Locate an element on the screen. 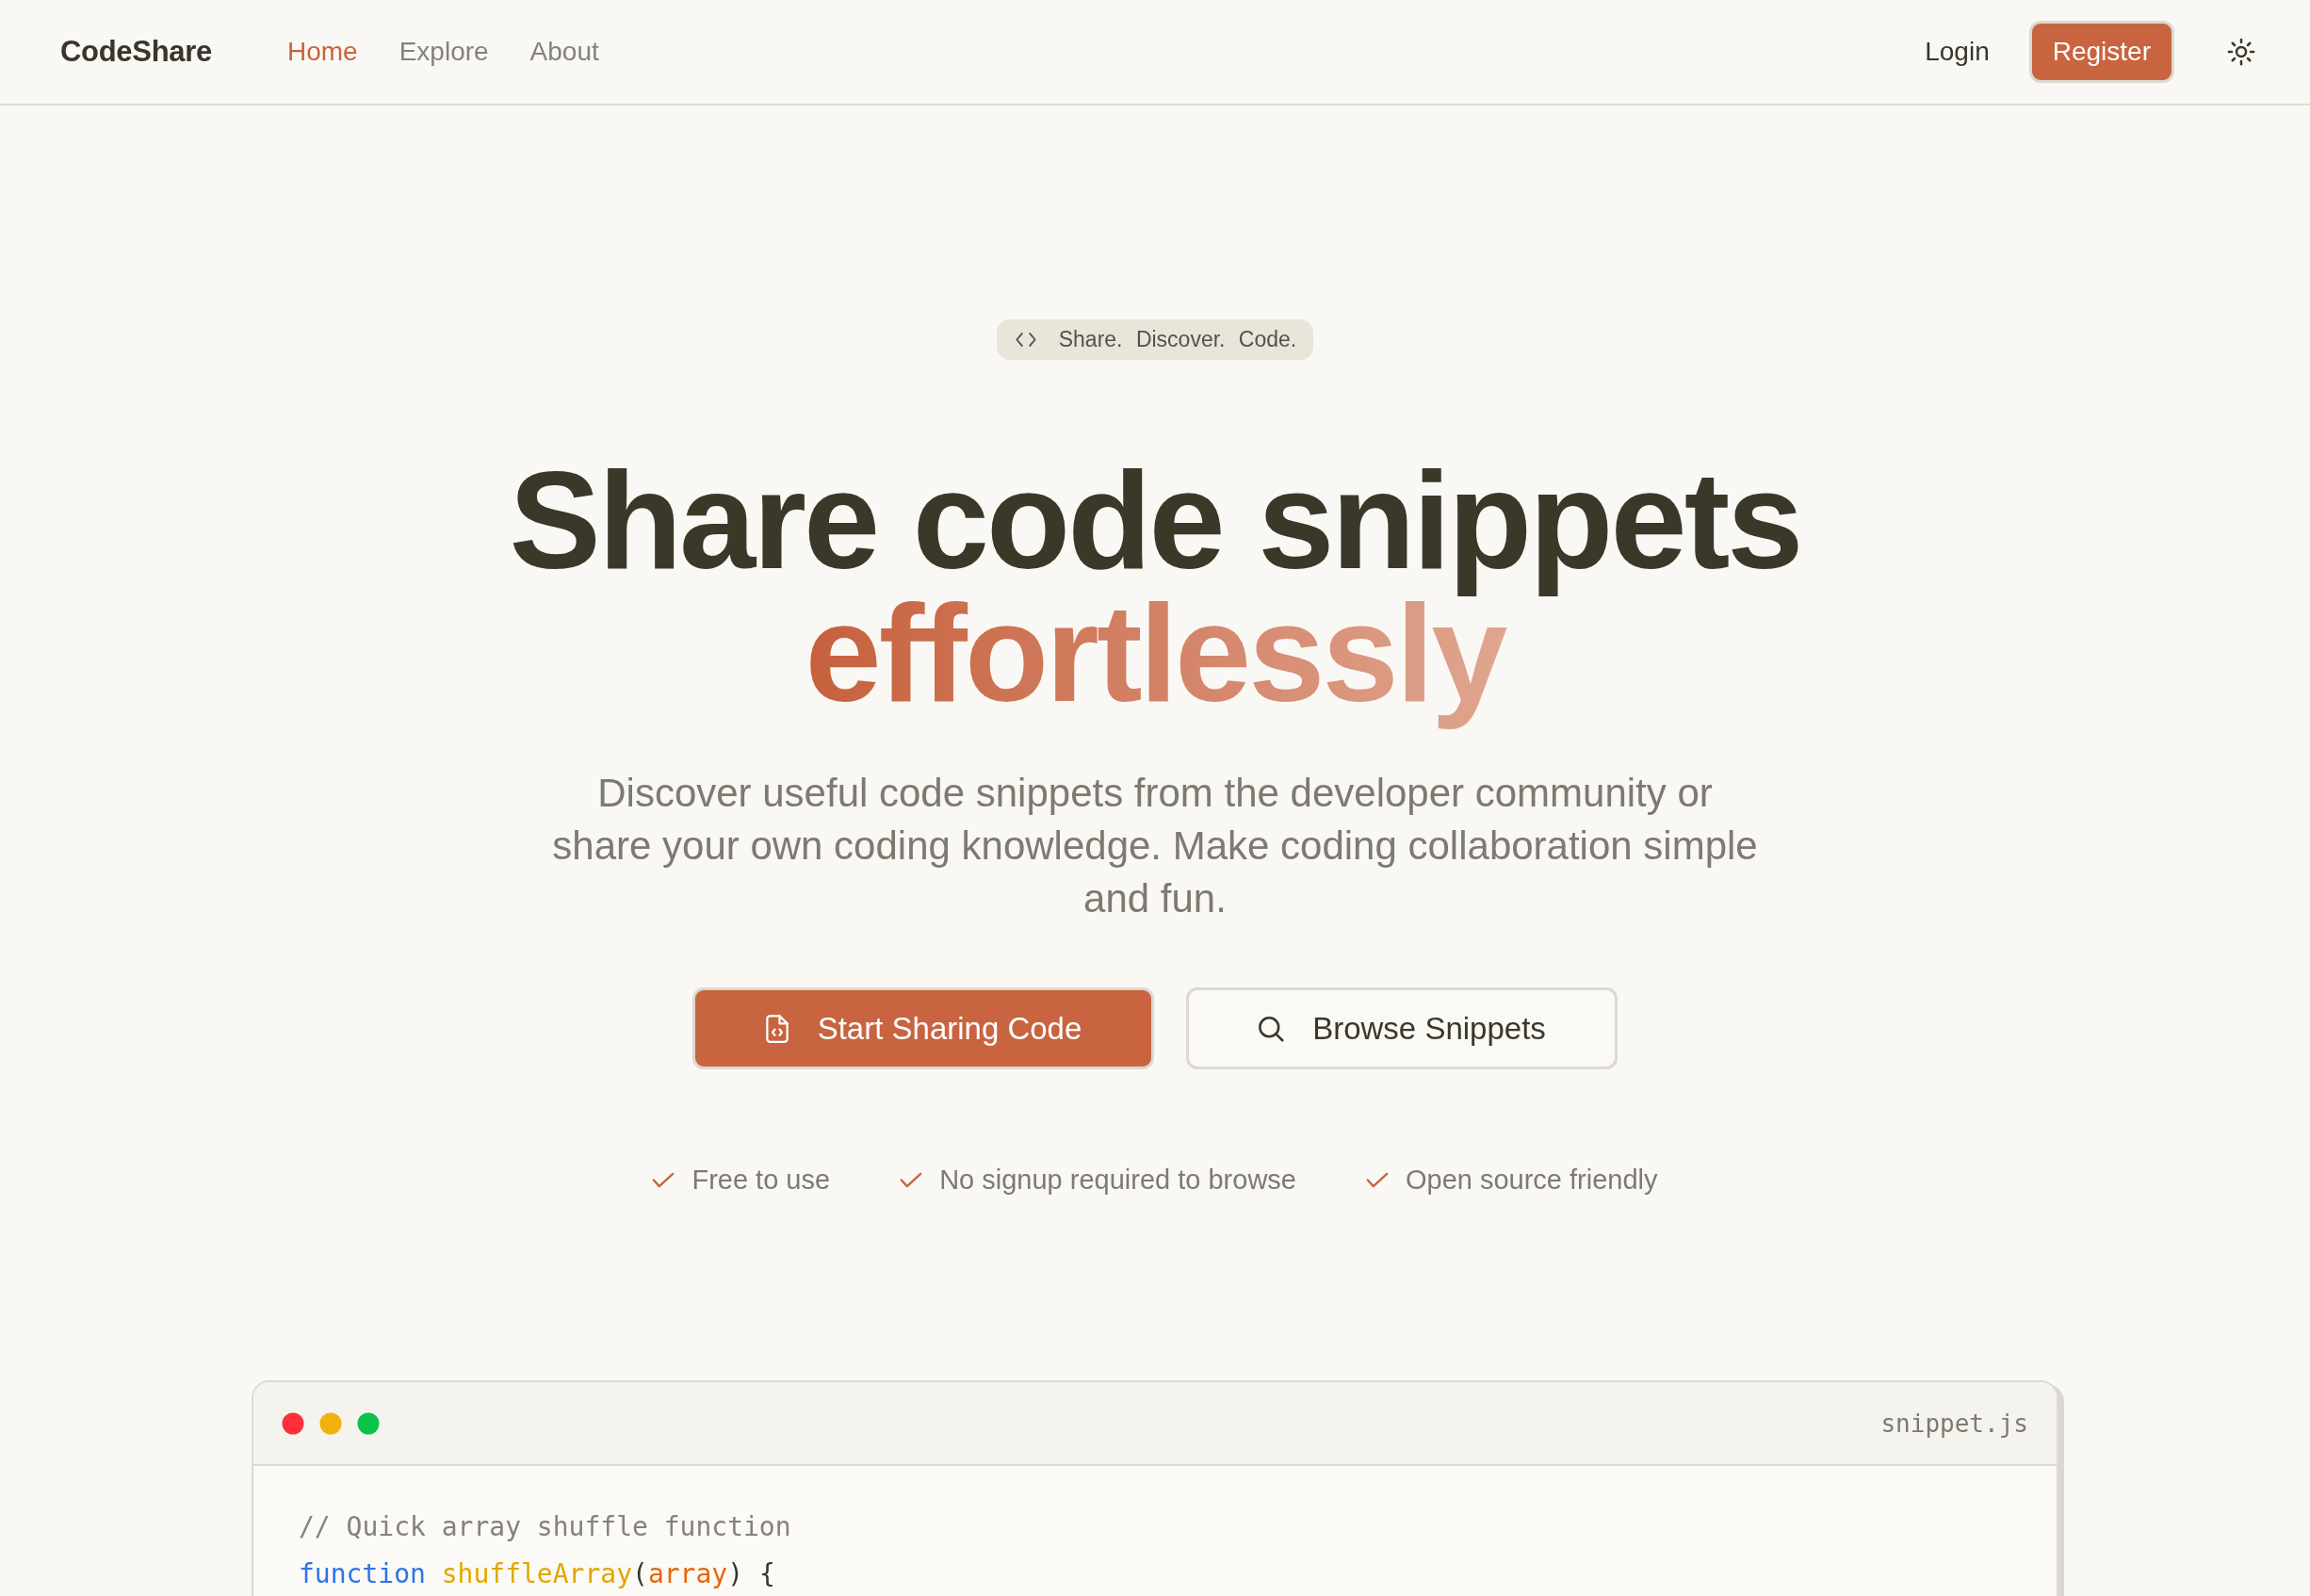 The height and width of the screenshot is (1596, 2310). nav-link: Explore is located at coordinates (444, 52).